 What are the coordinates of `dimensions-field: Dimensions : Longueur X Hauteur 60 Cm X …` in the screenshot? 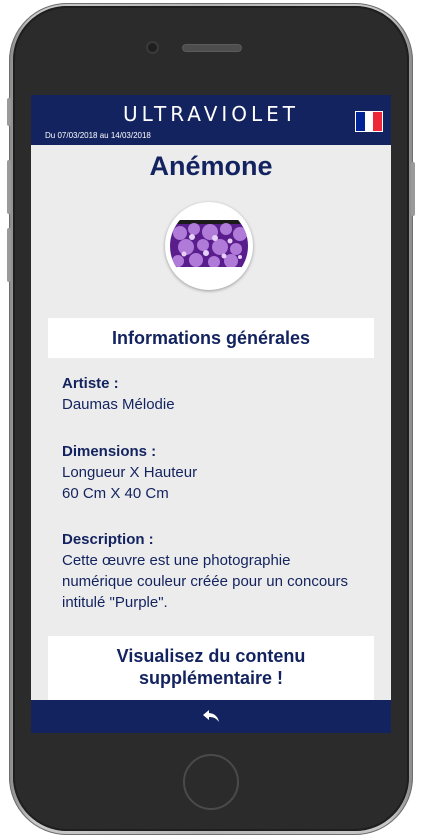 It's located at (217, 472).